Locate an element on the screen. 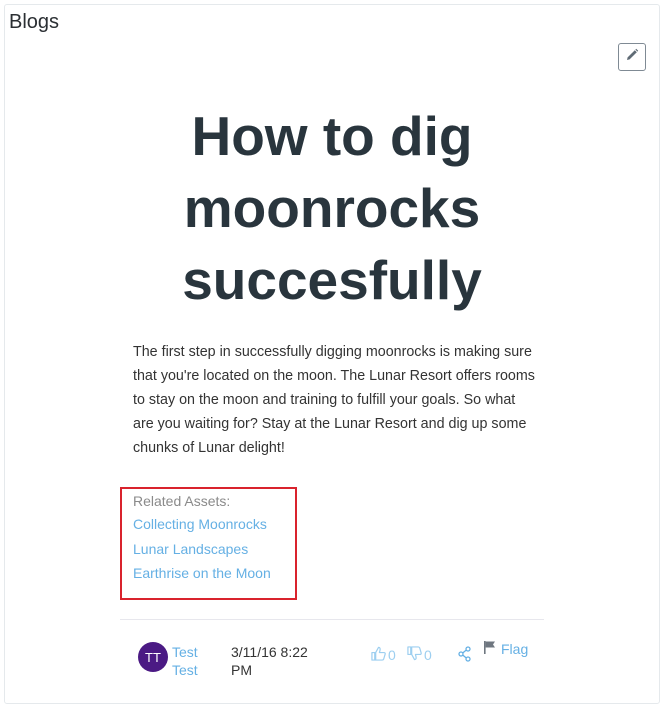 The width and height of the screenshot is (665, 704). related-assets-label: Related Assets: is located at coordinates (182, 501).